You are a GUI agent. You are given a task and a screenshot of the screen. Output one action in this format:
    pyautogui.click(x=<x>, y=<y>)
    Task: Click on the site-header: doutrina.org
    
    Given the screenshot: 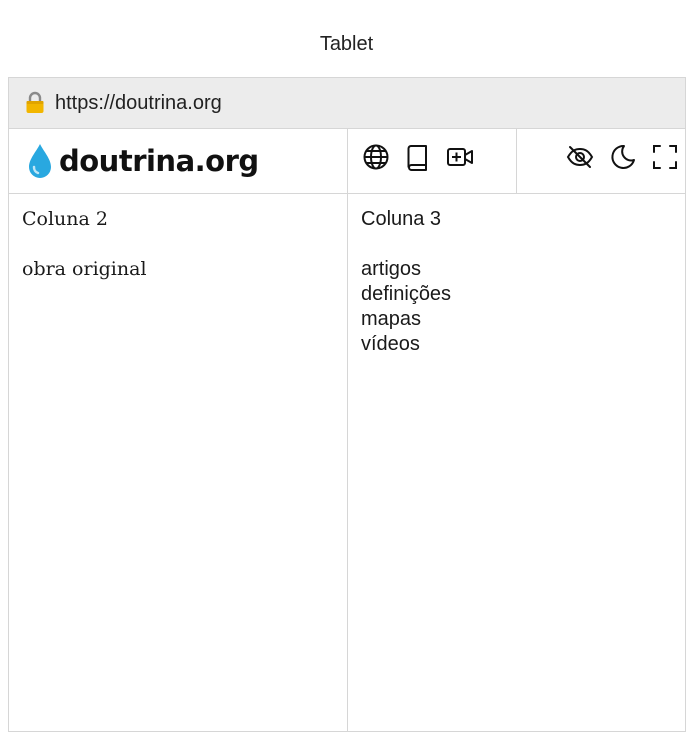 What is the action you would take?
    pyautogui.click(x=347, y=161)
    